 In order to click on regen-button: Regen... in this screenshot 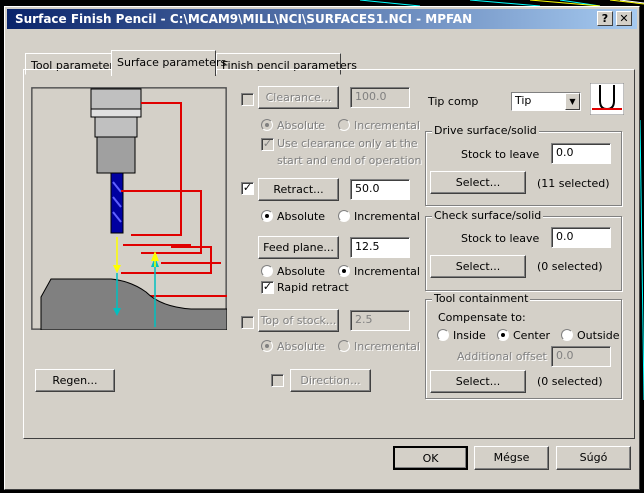, I will do `click(75, 380)`.